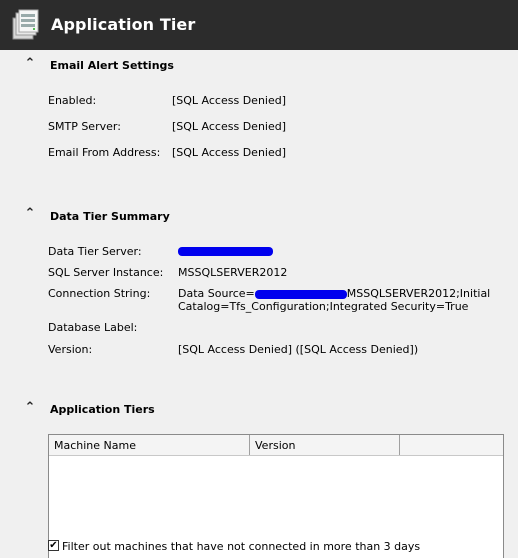 This screenshot has height=558, width=518. Describe the element at coordinates (25, 24) in the screenshot. I see `server-stack-icon` at that location.